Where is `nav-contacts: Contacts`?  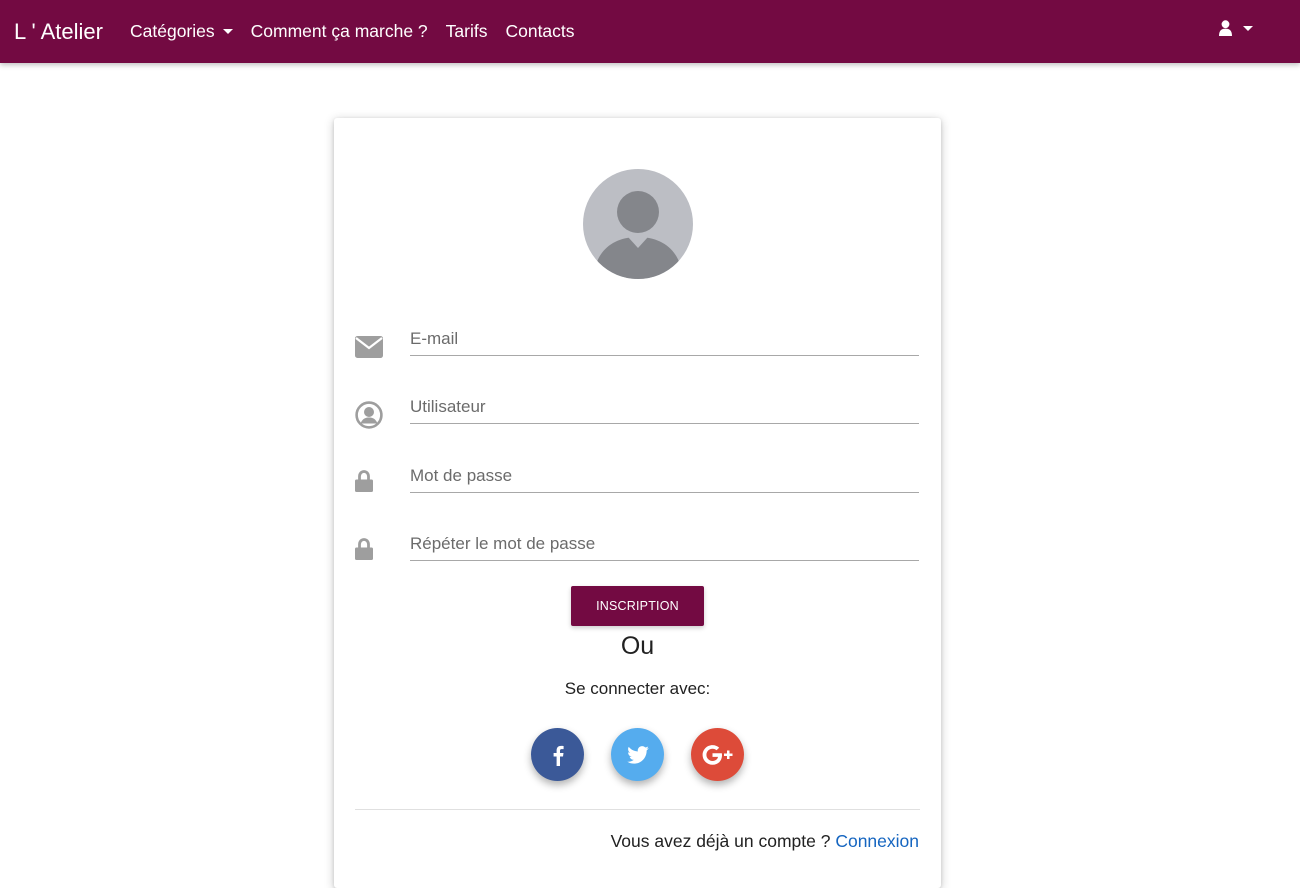
nav-contacts: Contacts is located at coordinates (539, 31).